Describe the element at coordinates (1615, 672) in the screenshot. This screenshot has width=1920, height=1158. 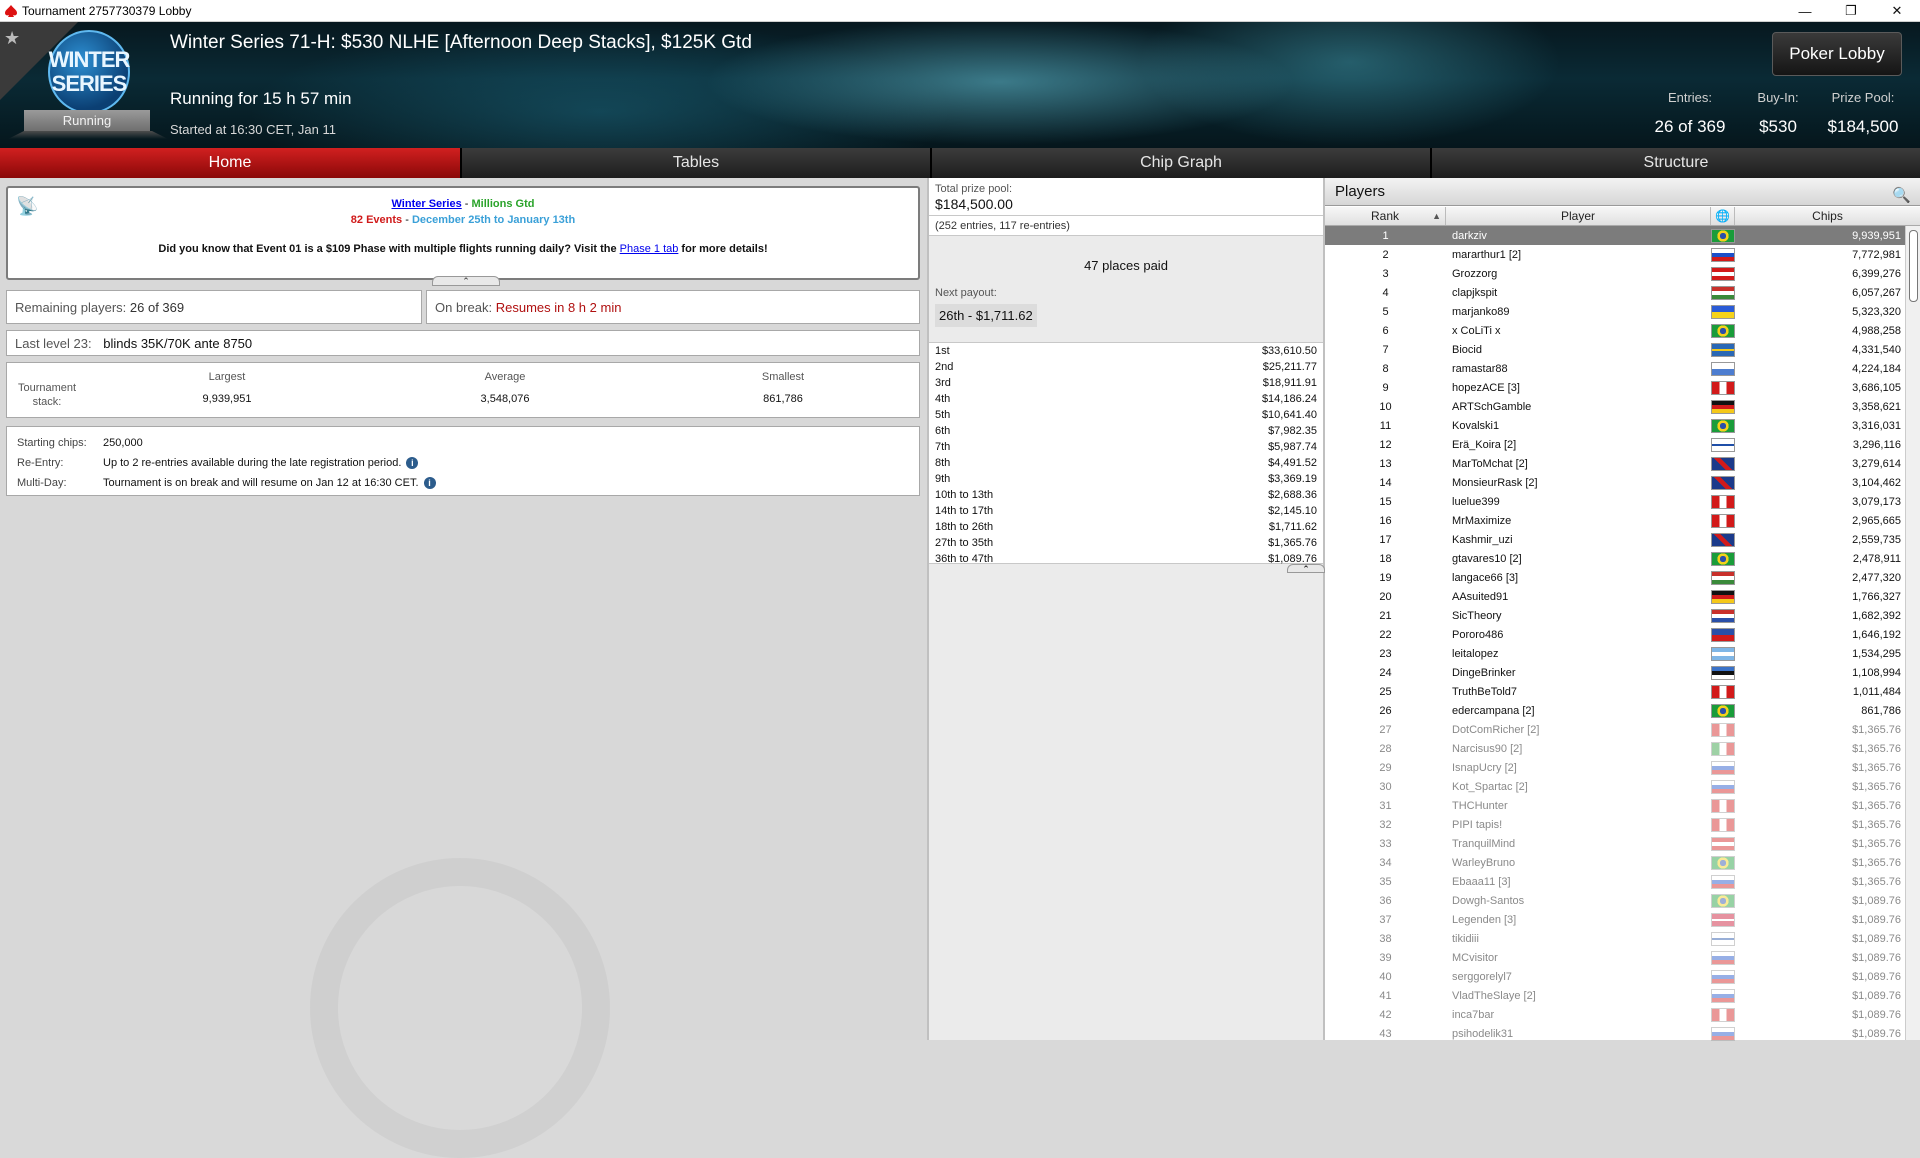
I see `player-row: 24 DingeBrinker 1,108,994` at that location.